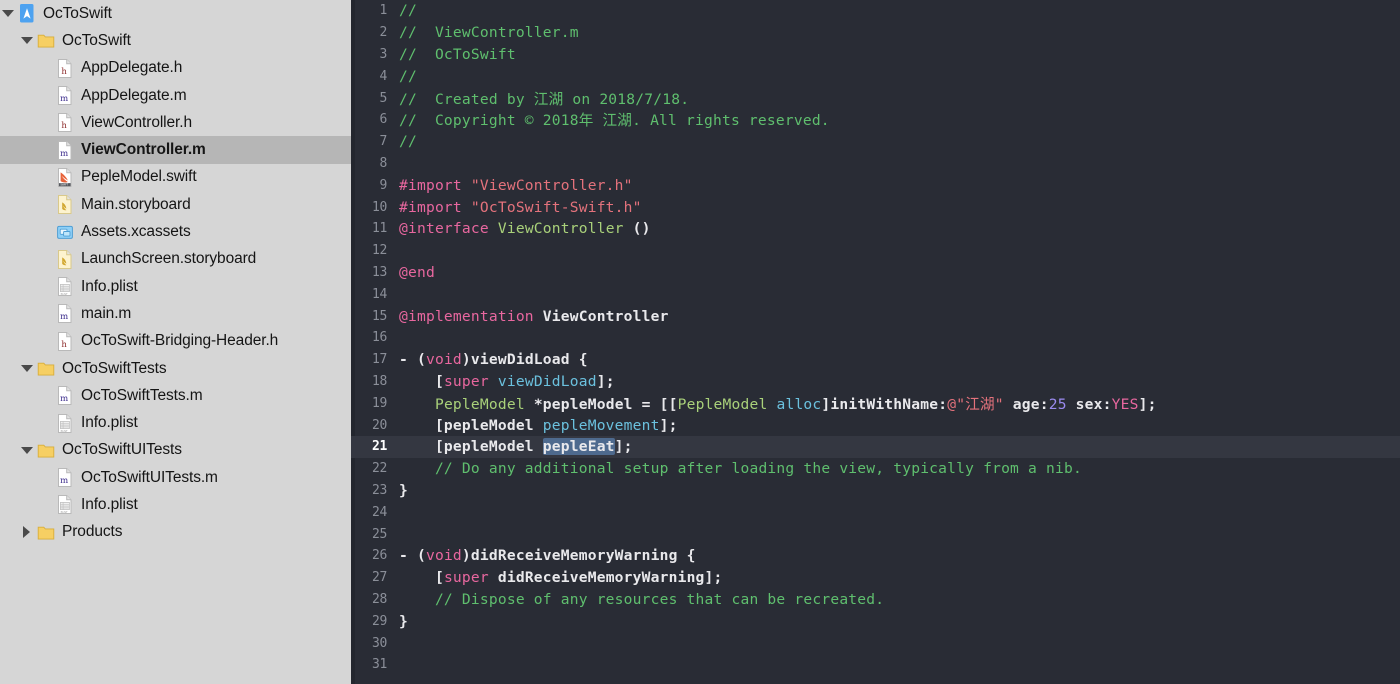 The height and width of the screenshot is (684, 1400). I want to click on line-number: 3, so click(383, 54).